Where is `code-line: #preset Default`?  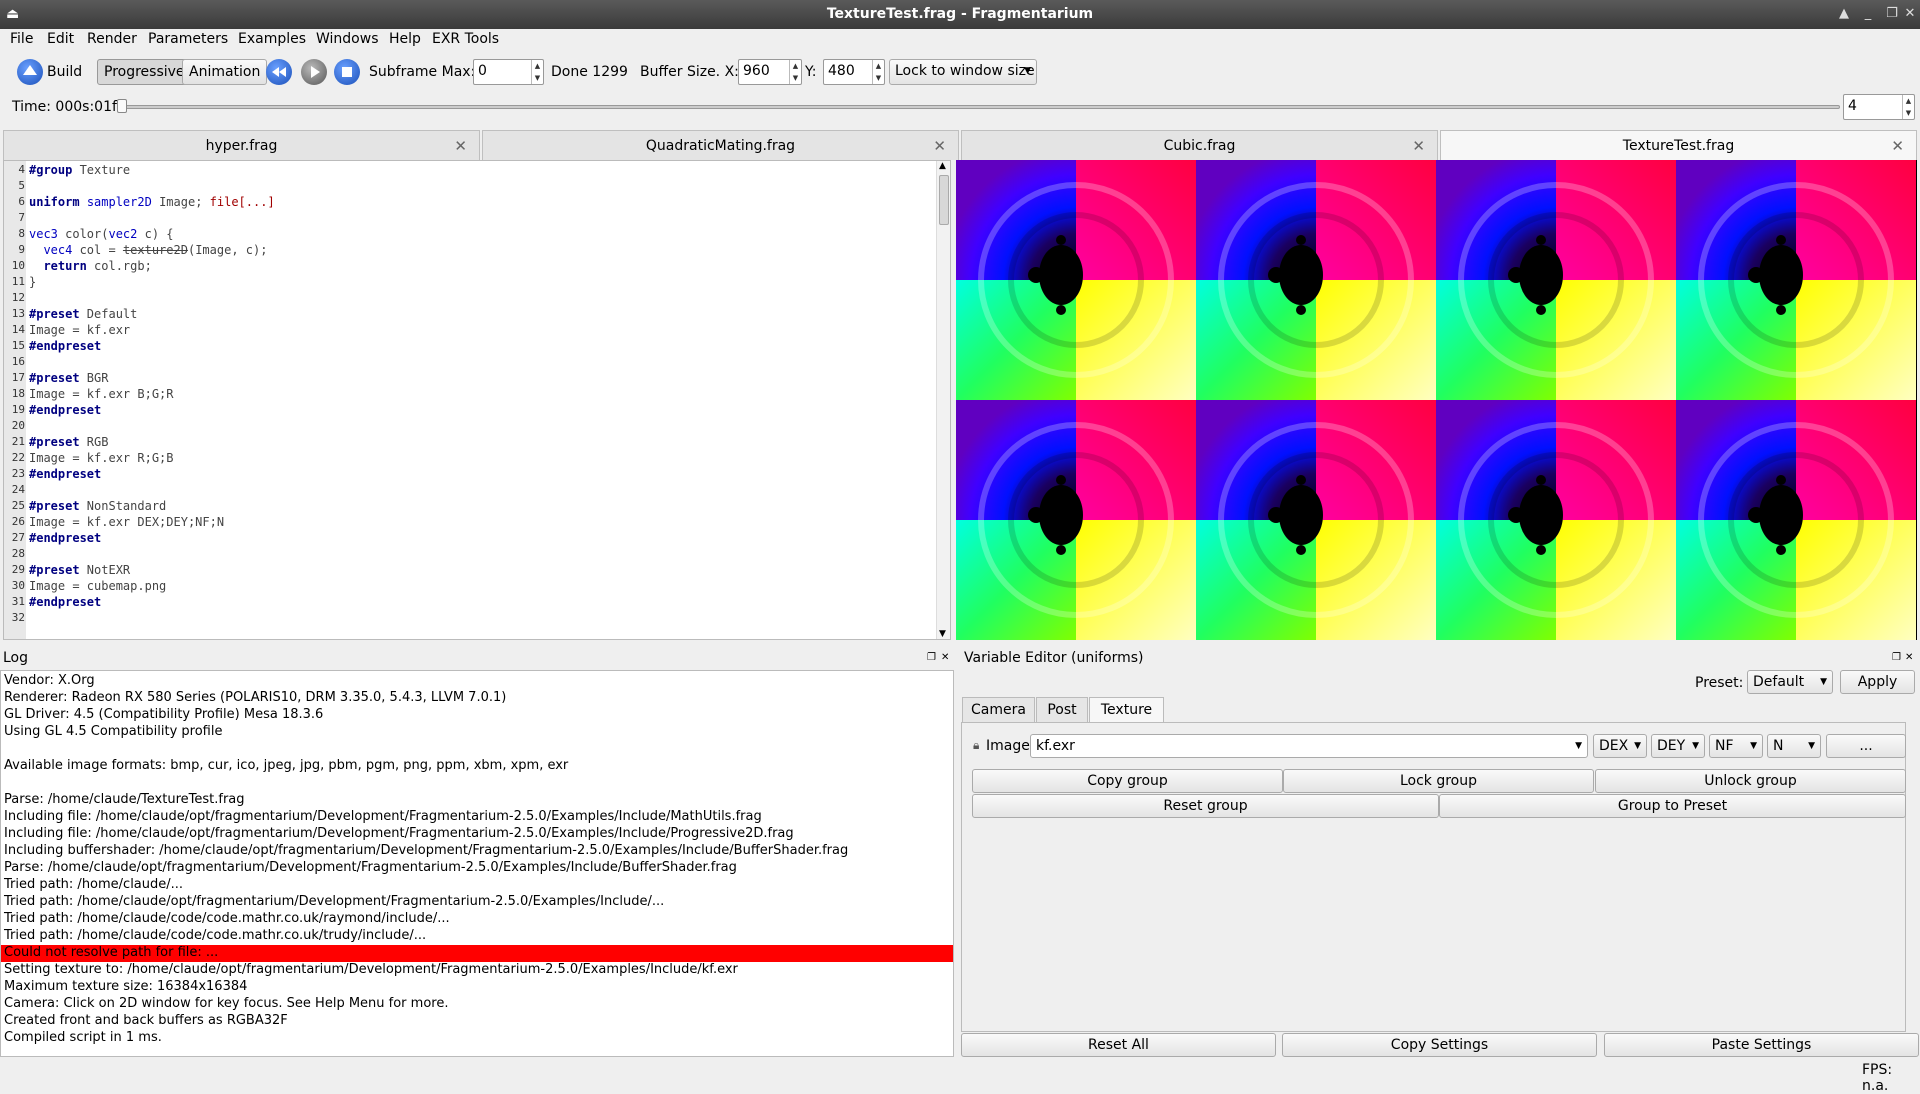
code-line: #preset Default is located at coordinates (83, 314).